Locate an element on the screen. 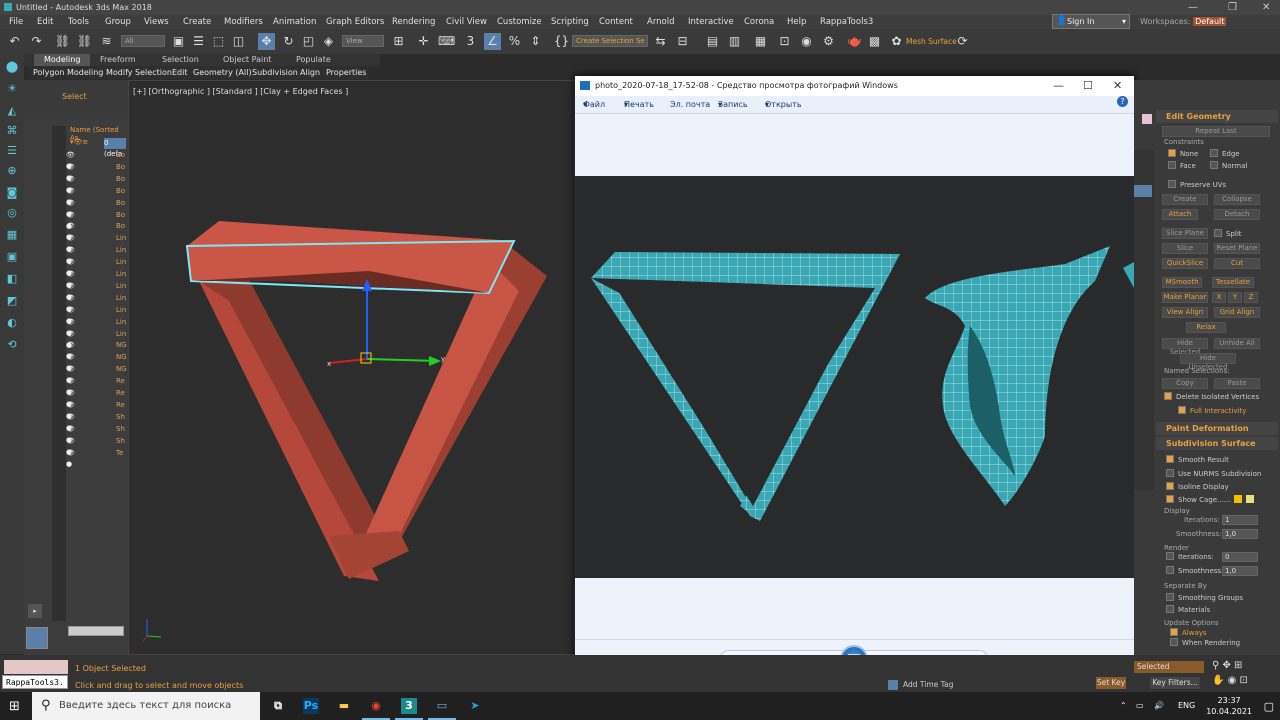 The width and height of the screenshot is (1280, 720). rollout-edit-geometry: Edit Geometry is located at coordinates (1217, 116).